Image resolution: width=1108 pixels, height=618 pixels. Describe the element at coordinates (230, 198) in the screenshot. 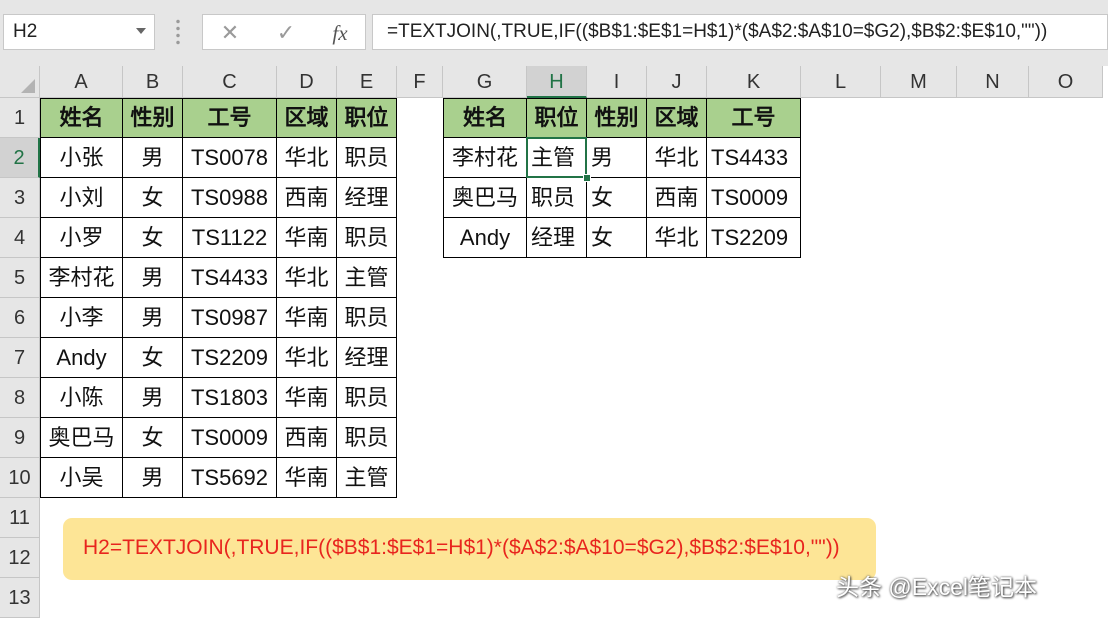

I see `table-cell: TS0988` at that location.